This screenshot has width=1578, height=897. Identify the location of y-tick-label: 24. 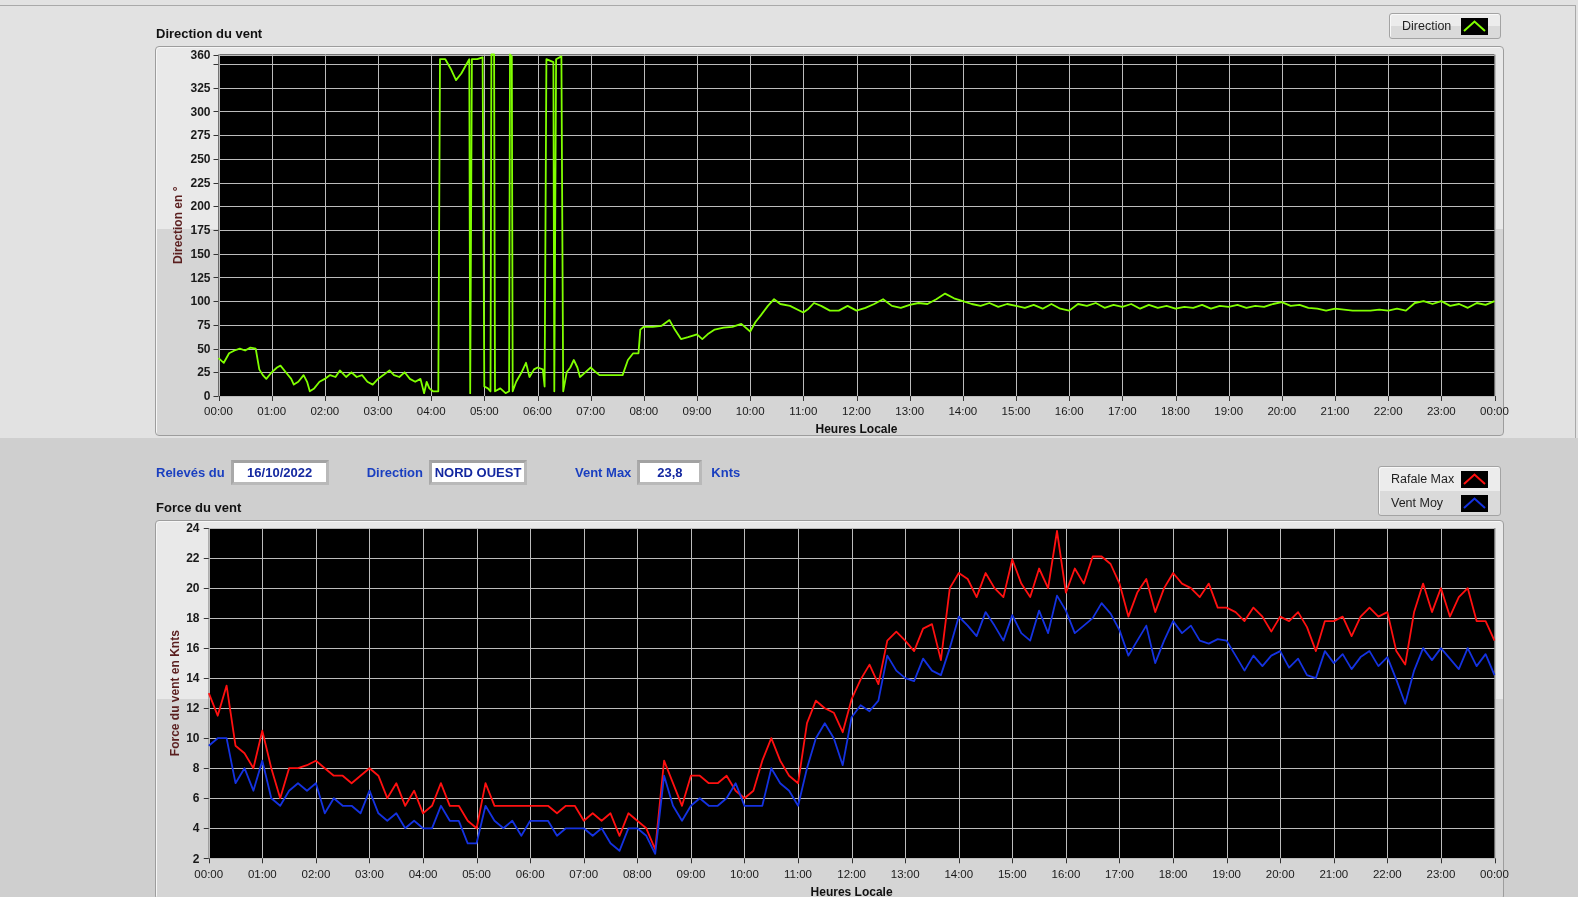
(193, 528).